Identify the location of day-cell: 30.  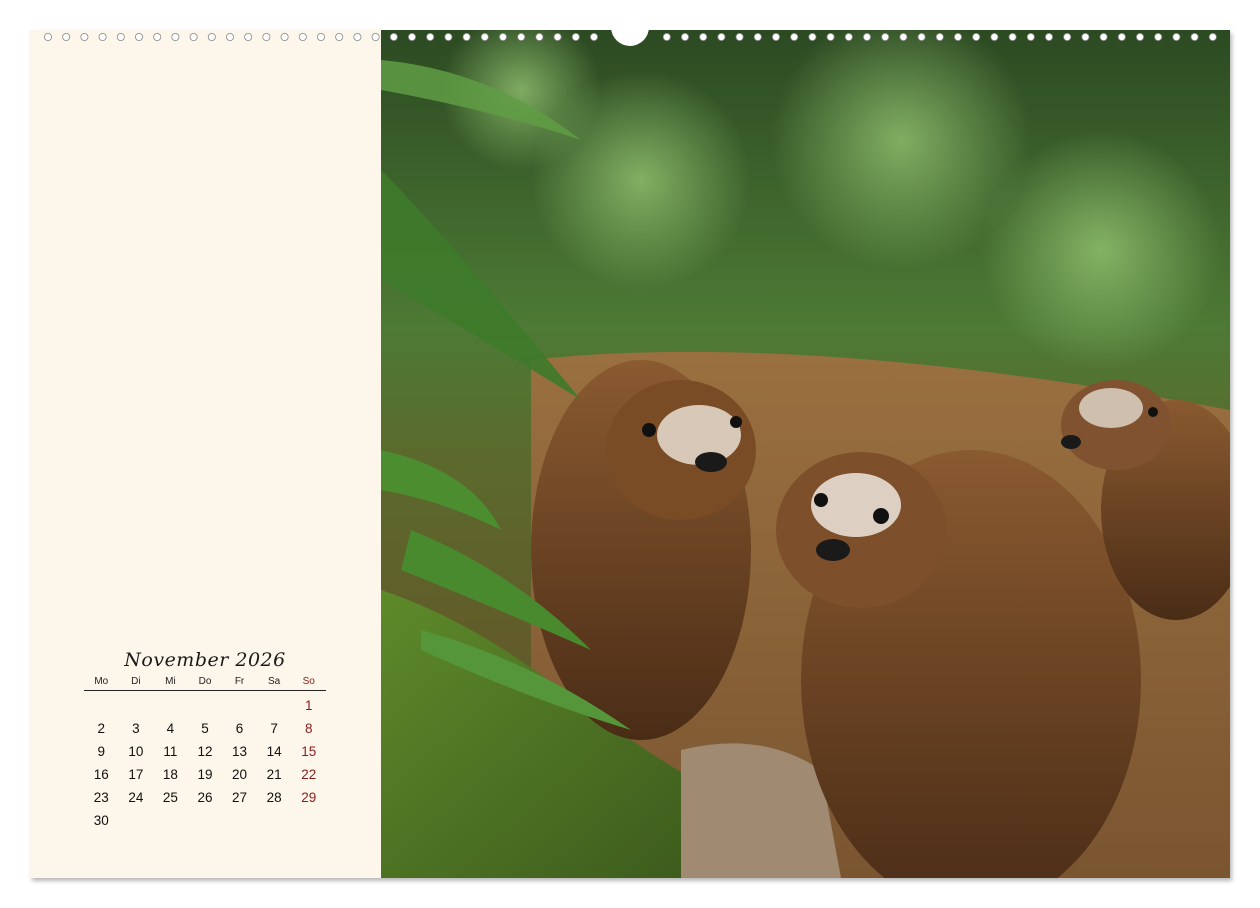
(101, 820).